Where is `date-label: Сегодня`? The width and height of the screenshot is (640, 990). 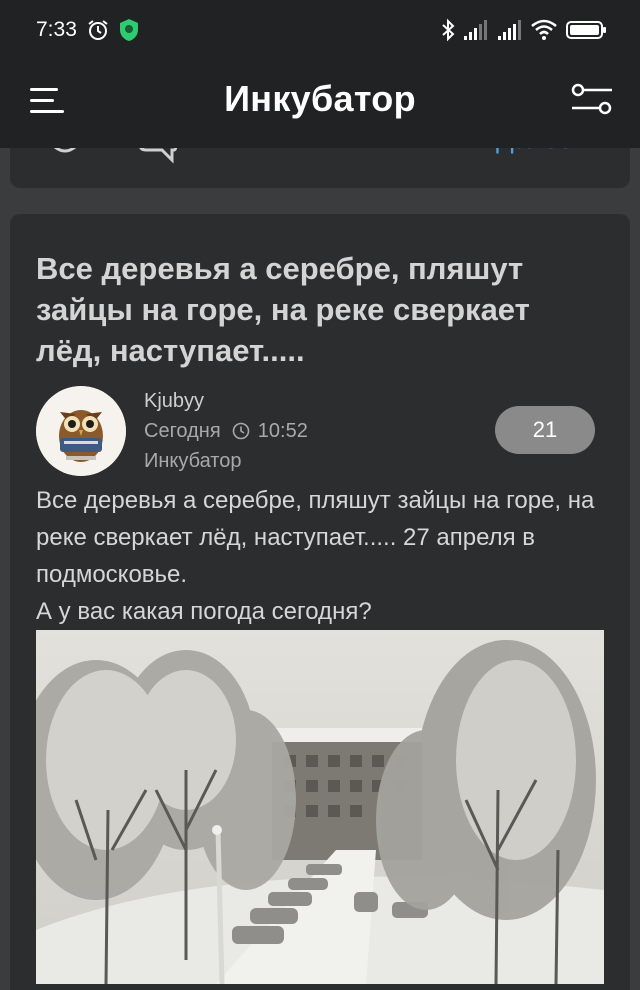 date-label: Сегодня is located at coordinates (182, 431).